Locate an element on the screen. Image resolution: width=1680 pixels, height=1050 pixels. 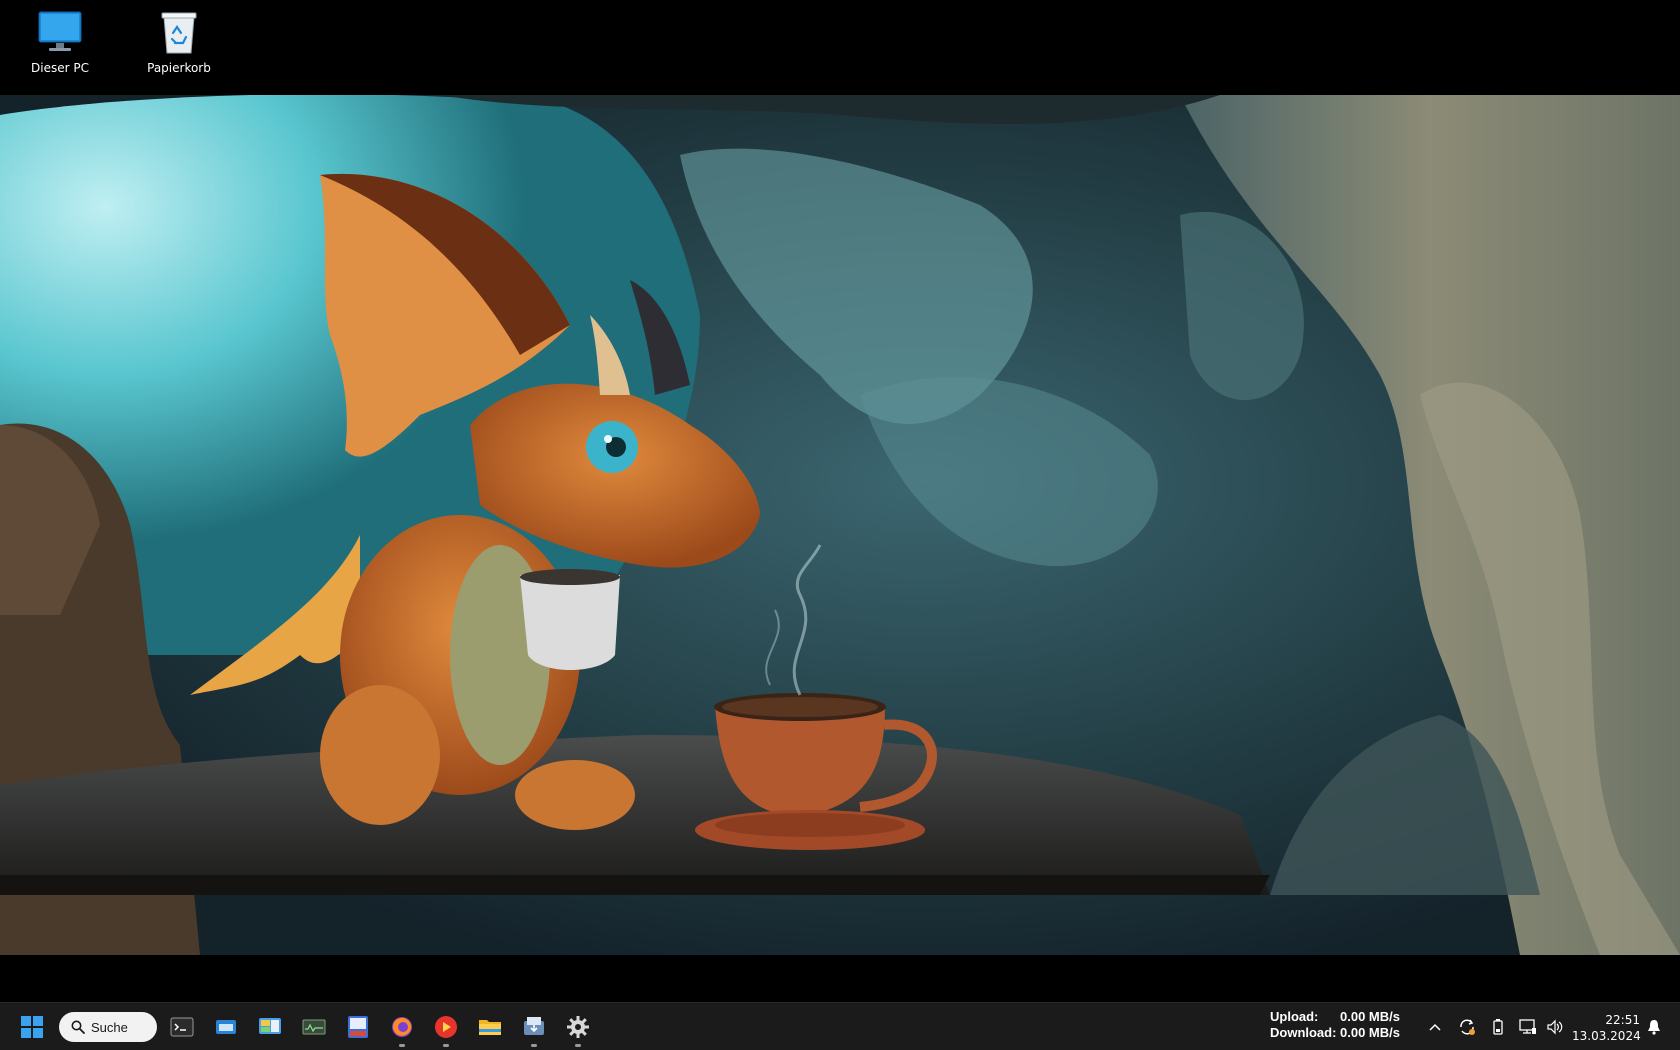
desktop-icon-label: Dieser PC is located at coordinates (60, 68).